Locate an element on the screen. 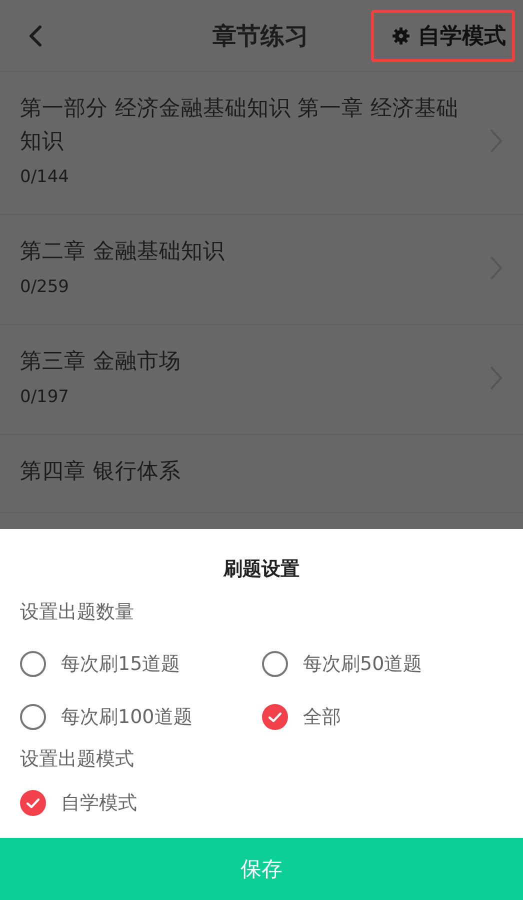  chapter-row: 第四章 银行体系 is located at coordinates (261, 474).